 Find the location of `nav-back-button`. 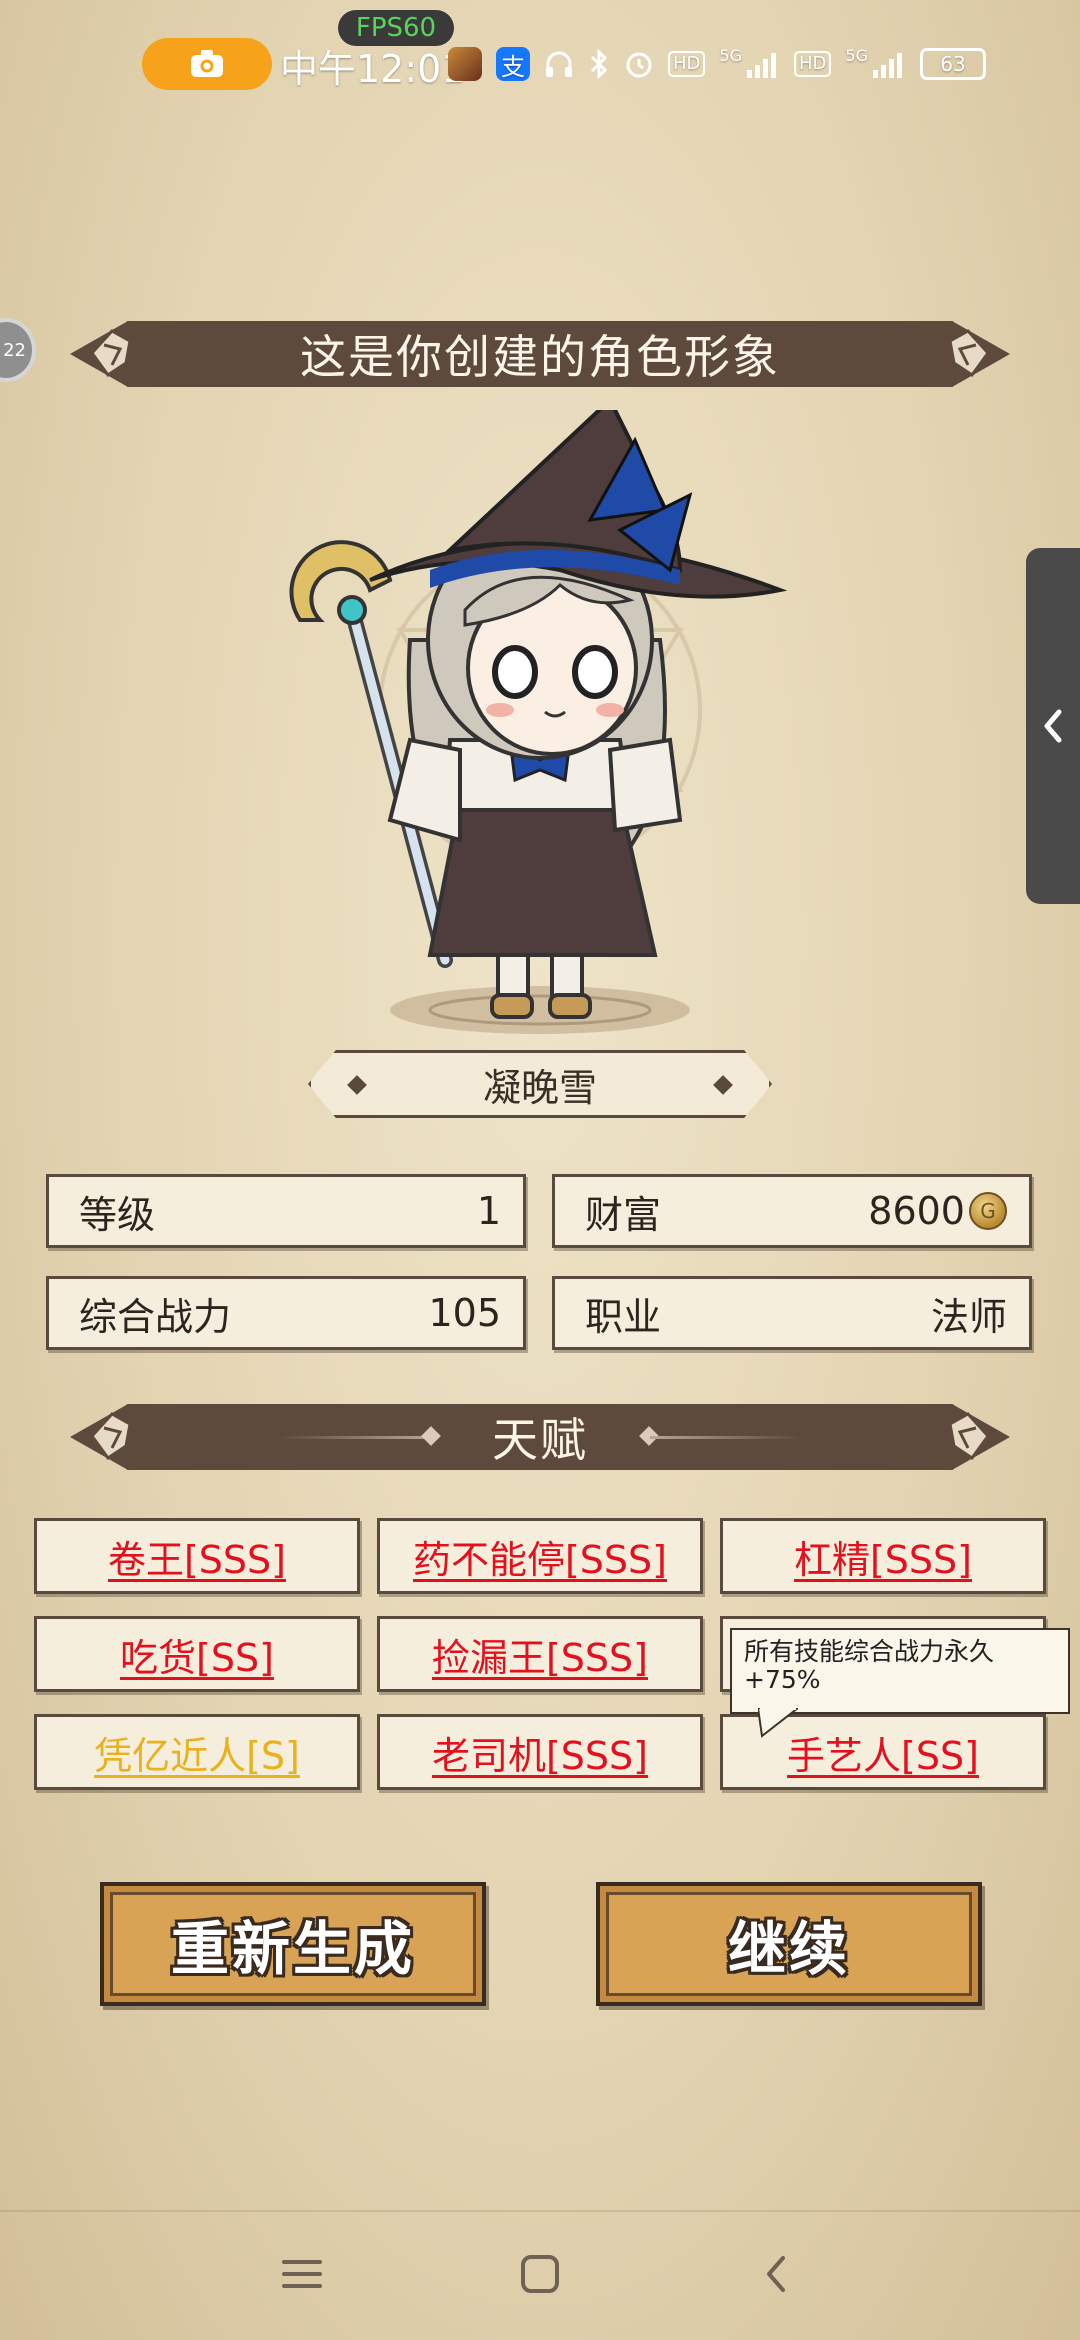

nav-back-button is located at coordinates (776, 2274).